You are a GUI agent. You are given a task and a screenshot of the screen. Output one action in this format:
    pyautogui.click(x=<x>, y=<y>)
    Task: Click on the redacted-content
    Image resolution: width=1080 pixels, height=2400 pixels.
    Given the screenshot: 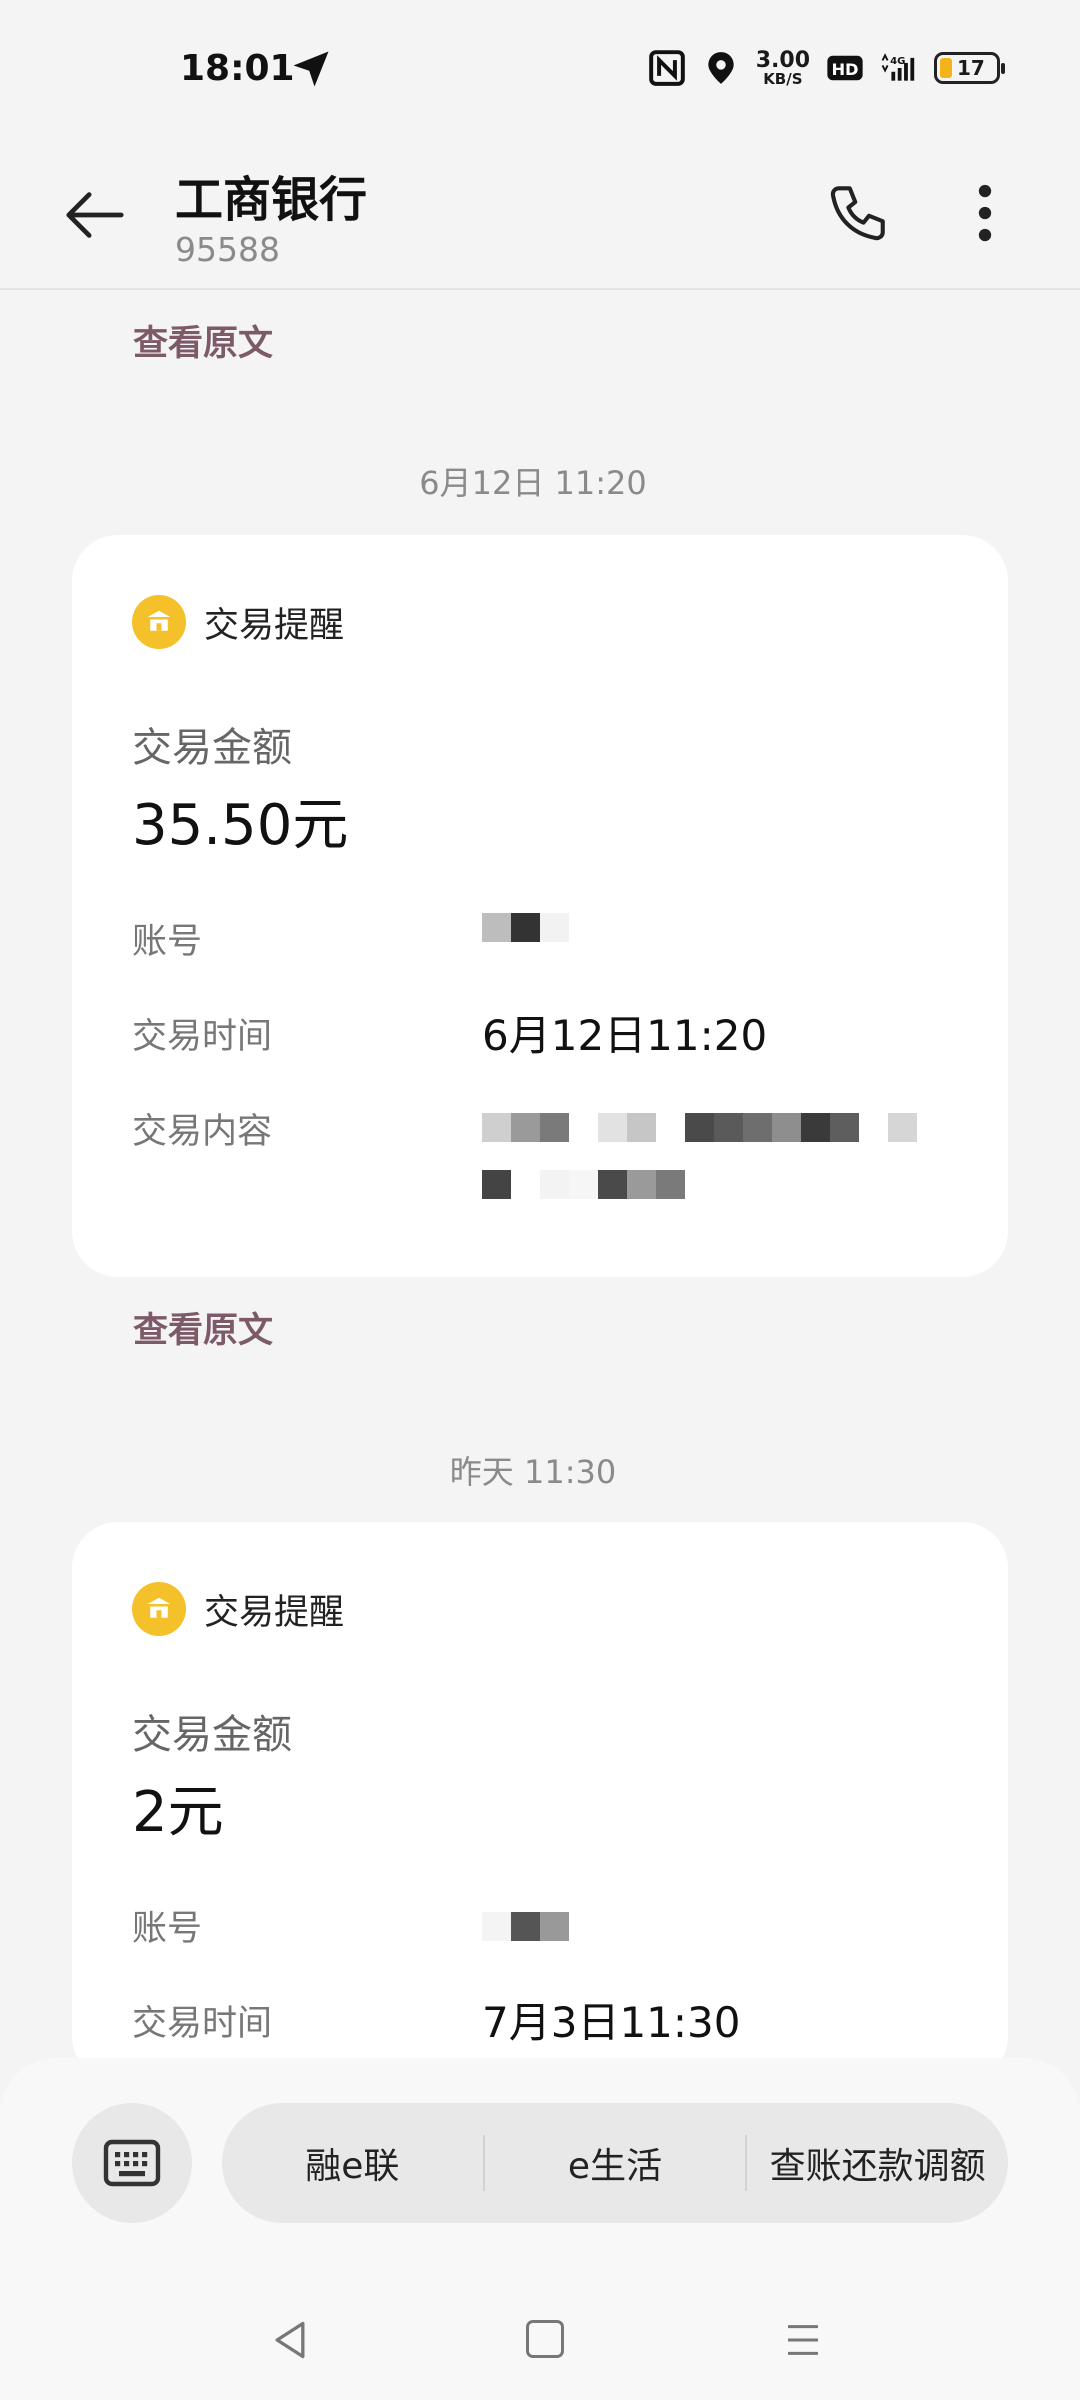 What is the action you would take?
    pyautogui.click(x=699, y=1127)
    